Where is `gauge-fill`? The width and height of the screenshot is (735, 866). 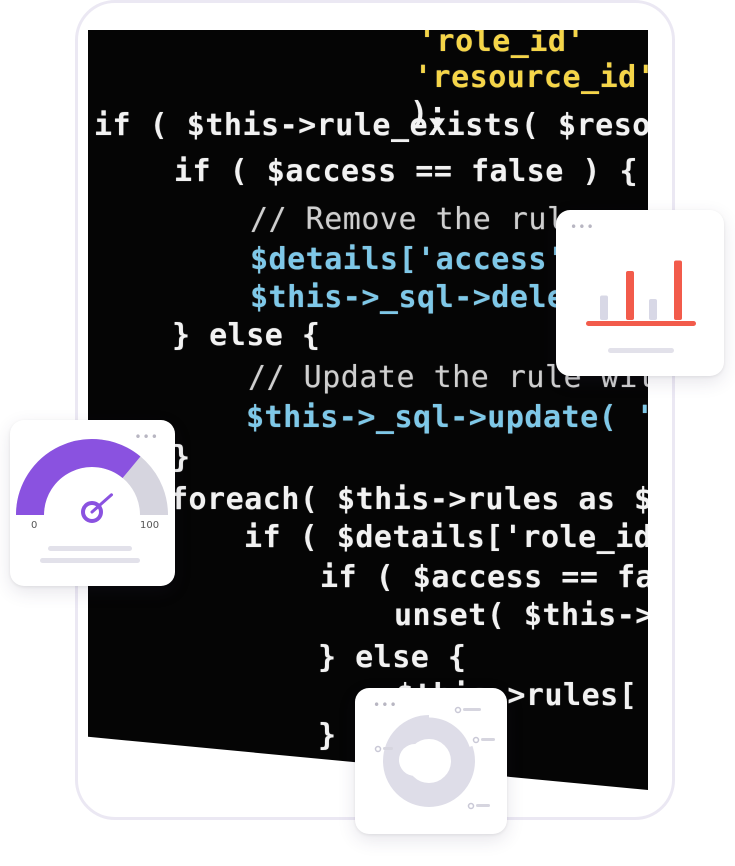 gauge-fill is located at coordinates (78, 477).